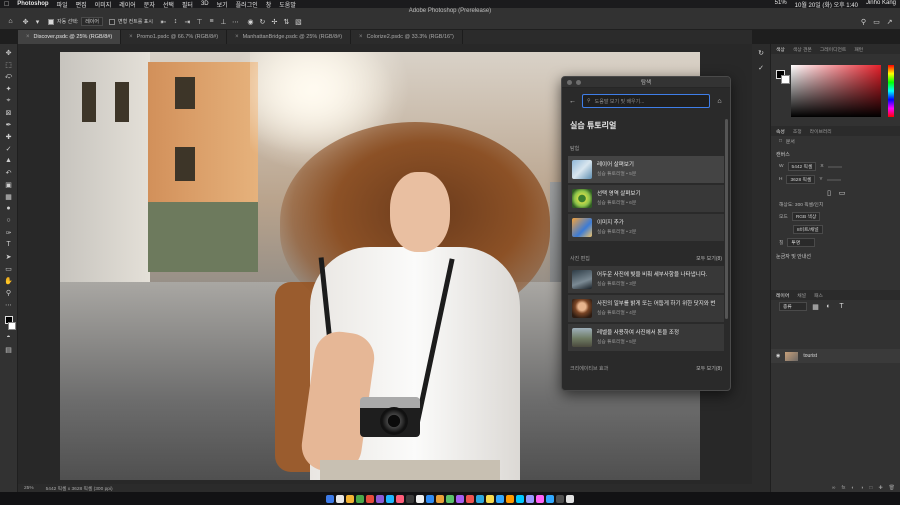 The height and width of the screenshot is (505, 900). Describe the element at coordinates (407, 37) in the screenshot. I see `tab-colorize2: × Colorize2.psdc @ 33.3% (RGB/16")` at that location.